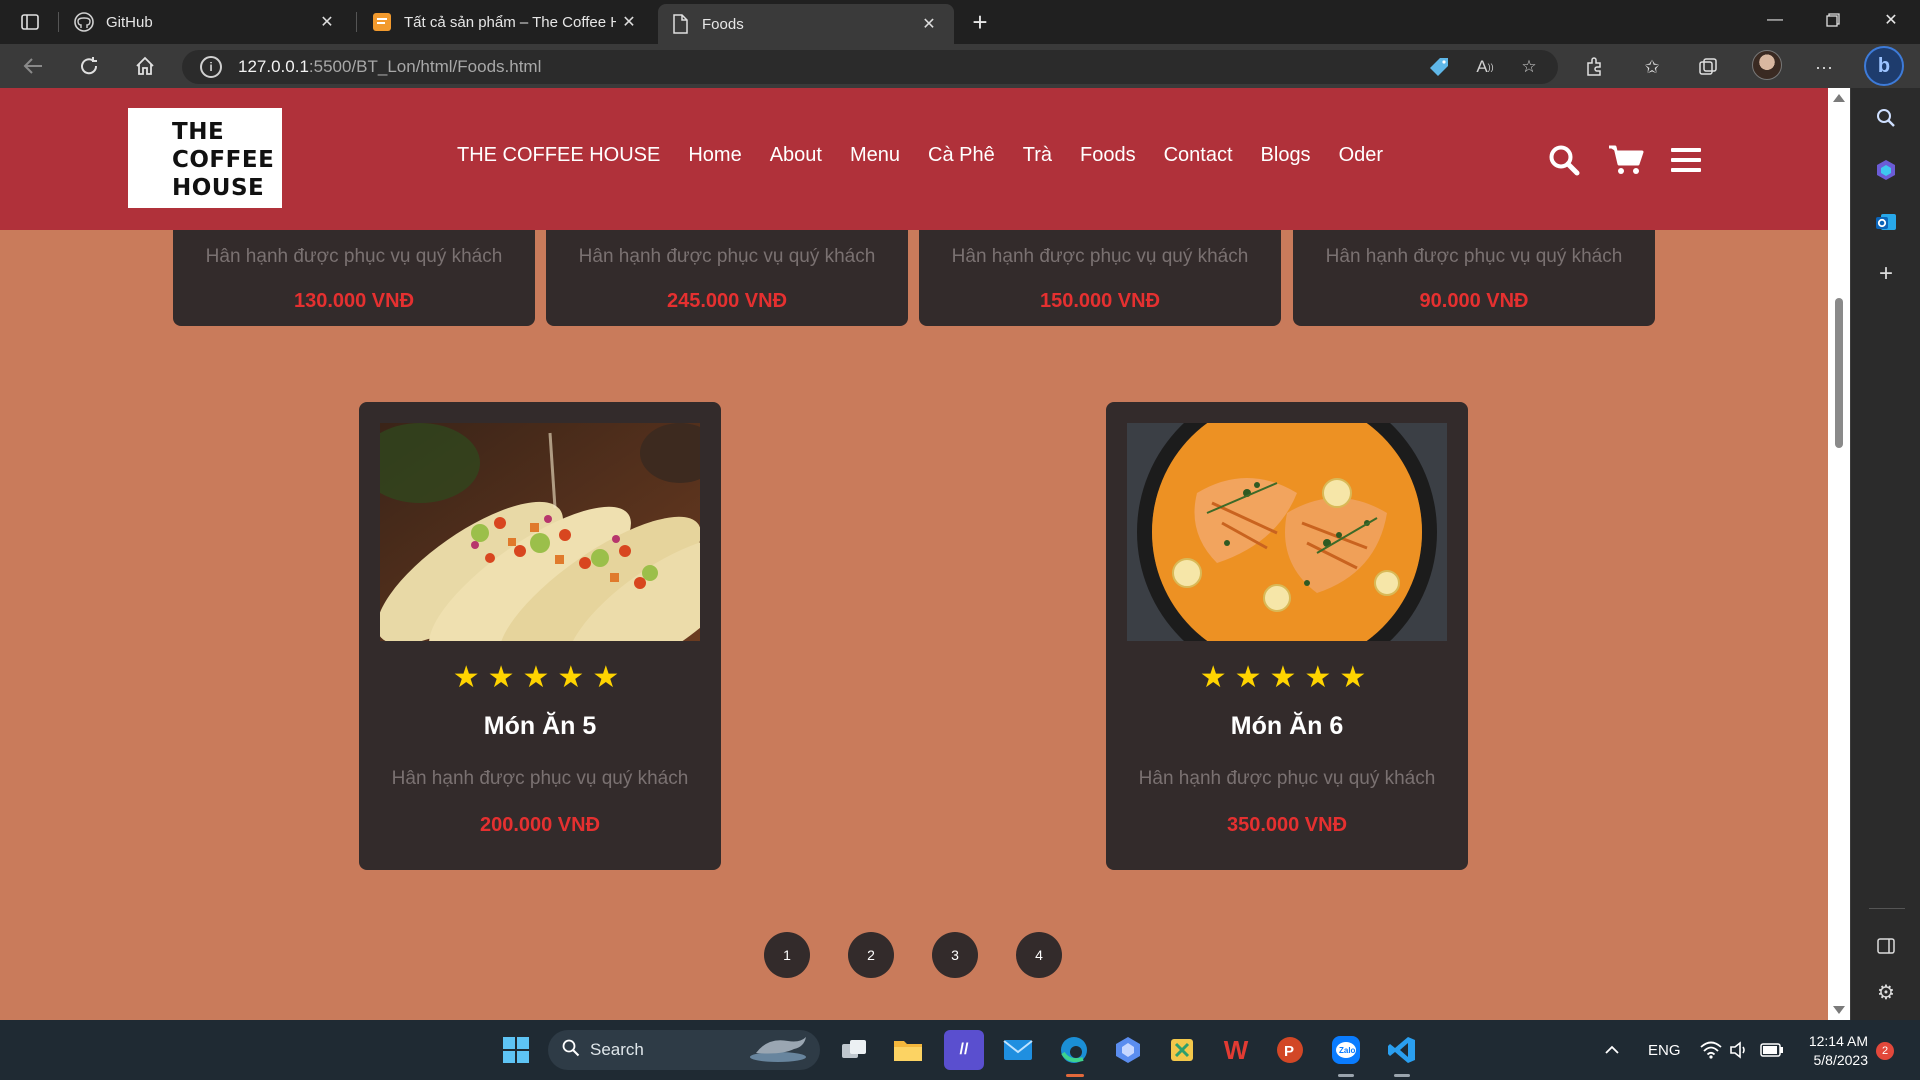  I want to click on wps-office-icon: W, so click(1236, 1050).